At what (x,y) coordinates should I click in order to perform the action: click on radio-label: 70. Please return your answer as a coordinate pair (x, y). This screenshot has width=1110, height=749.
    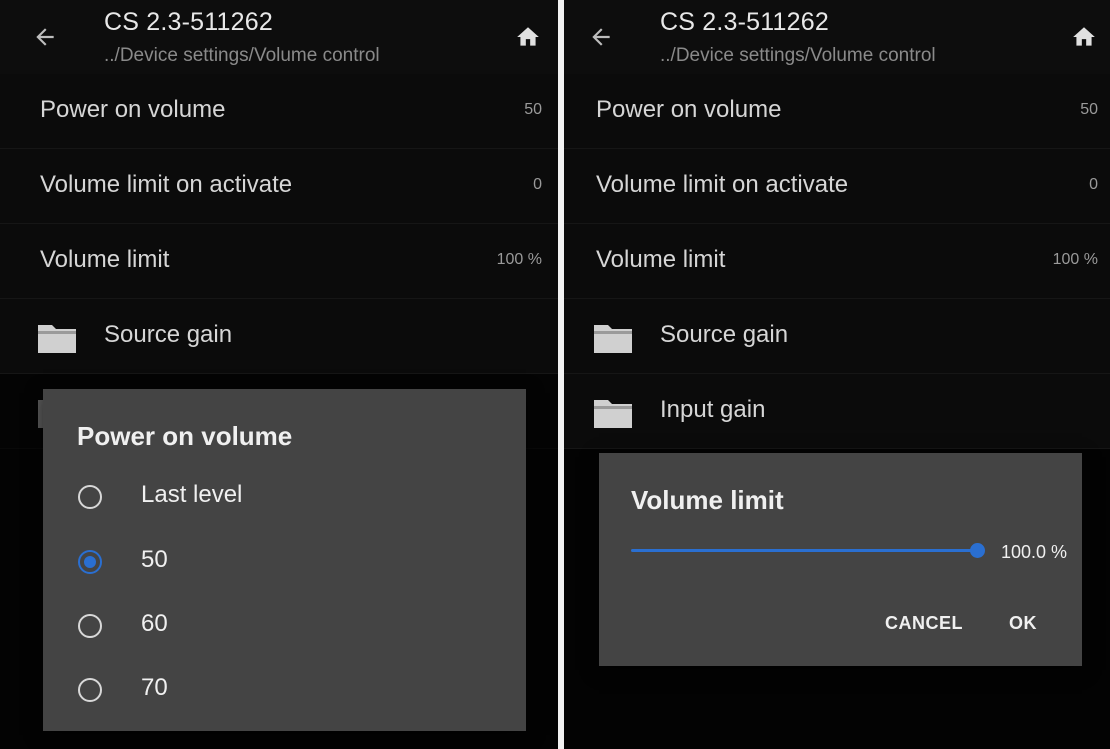
    Looking at the image, I should click on (154, 687).